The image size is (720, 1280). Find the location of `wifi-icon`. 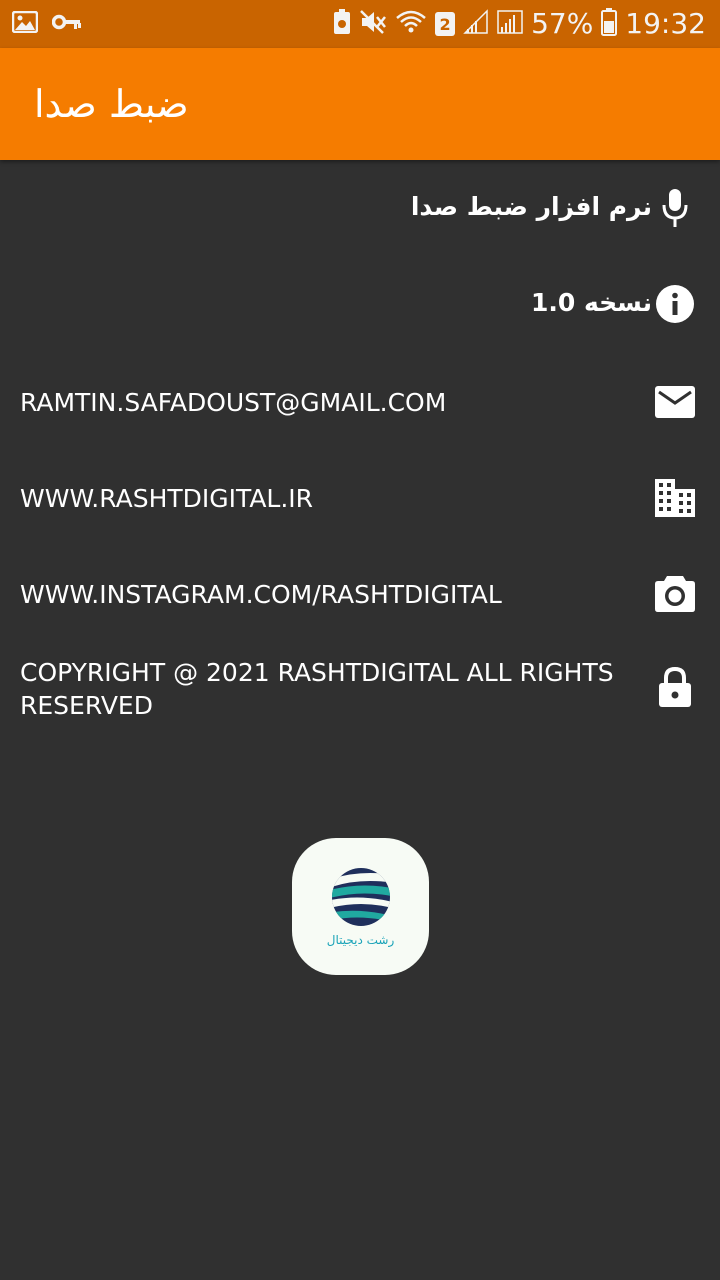

wifi-icon is located at coordinates (411, 24).